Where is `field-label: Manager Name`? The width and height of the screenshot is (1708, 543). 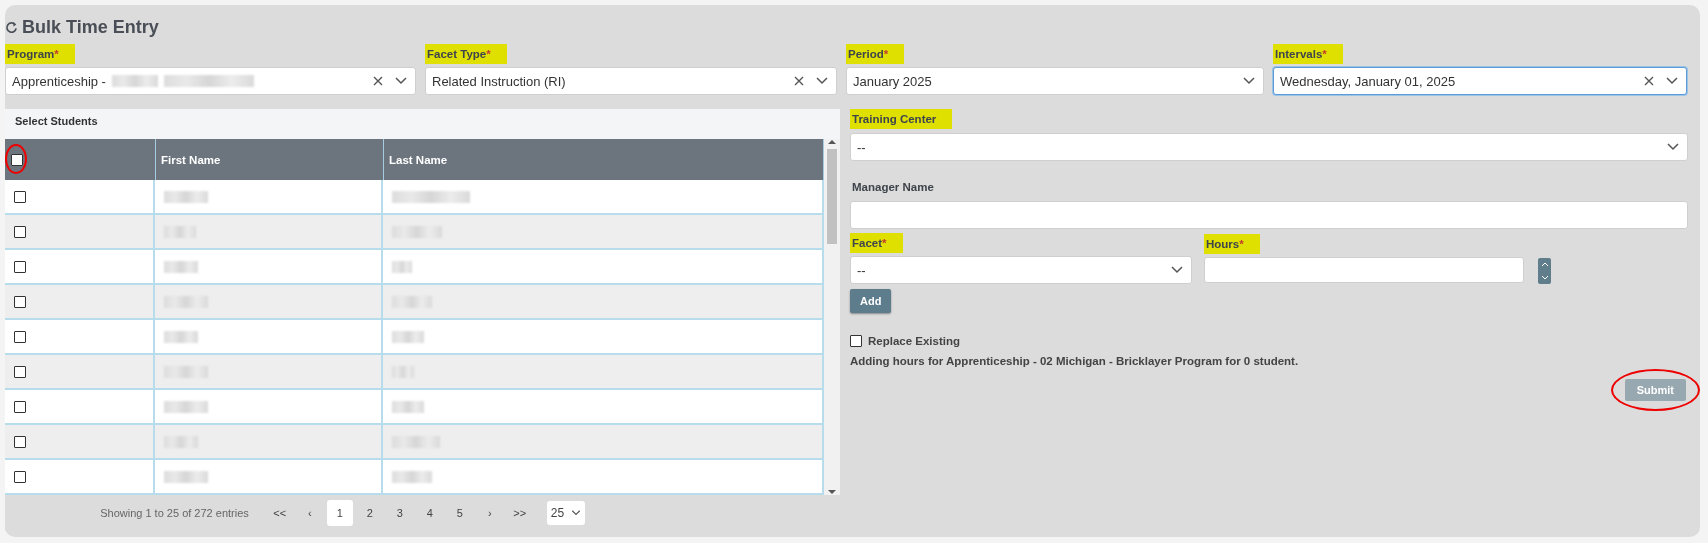
field-label: Manager Name is located at coordinates (893, 187).